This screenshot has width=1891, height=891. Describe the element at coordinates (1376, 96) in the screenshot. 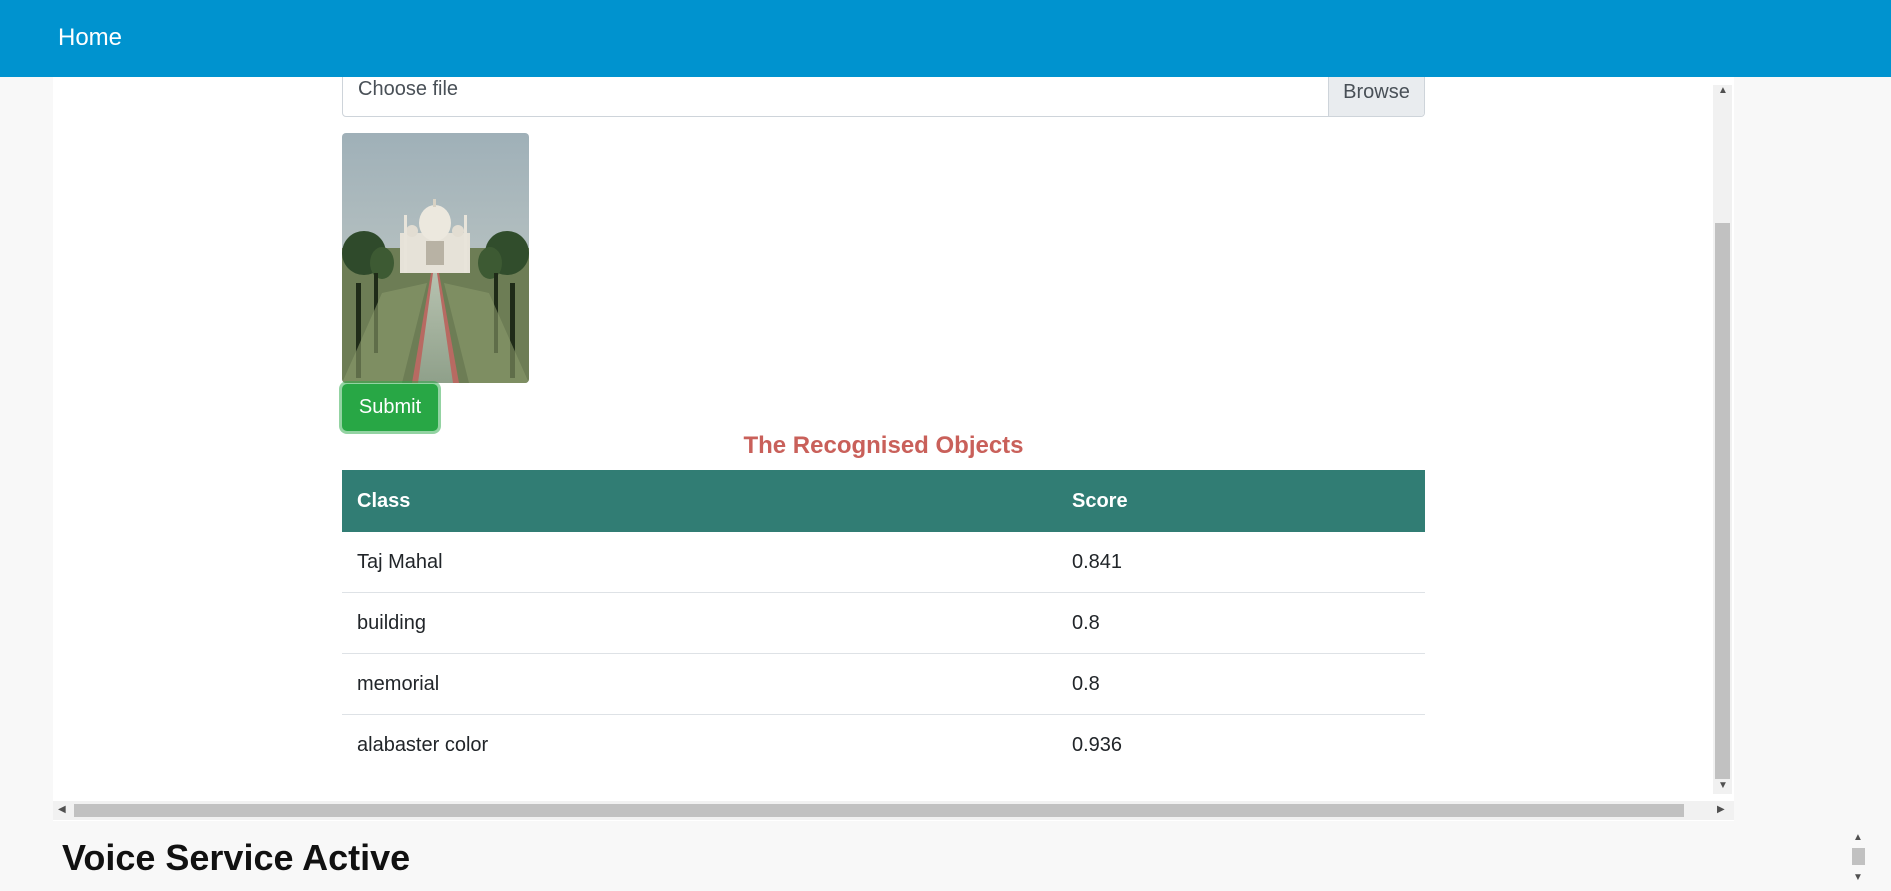

I see `browse-button: Browse` at that location.